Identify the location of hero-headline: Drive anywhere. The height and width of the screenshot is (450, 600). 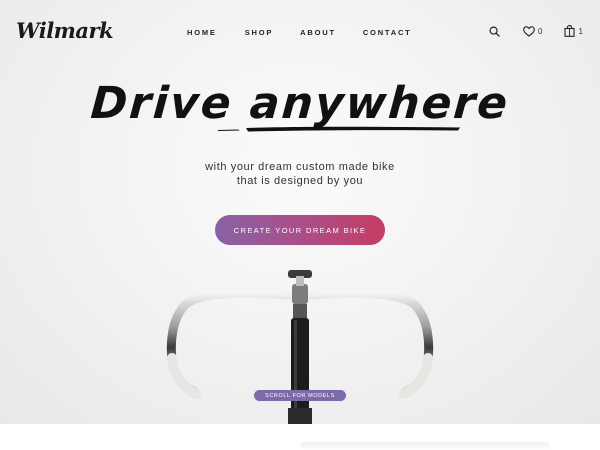
(300, 103).